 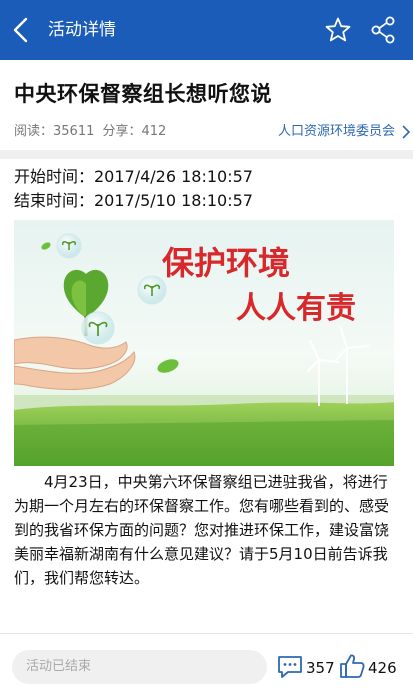 I want to click on back-arrow-icon, so click(x=21, y=30).